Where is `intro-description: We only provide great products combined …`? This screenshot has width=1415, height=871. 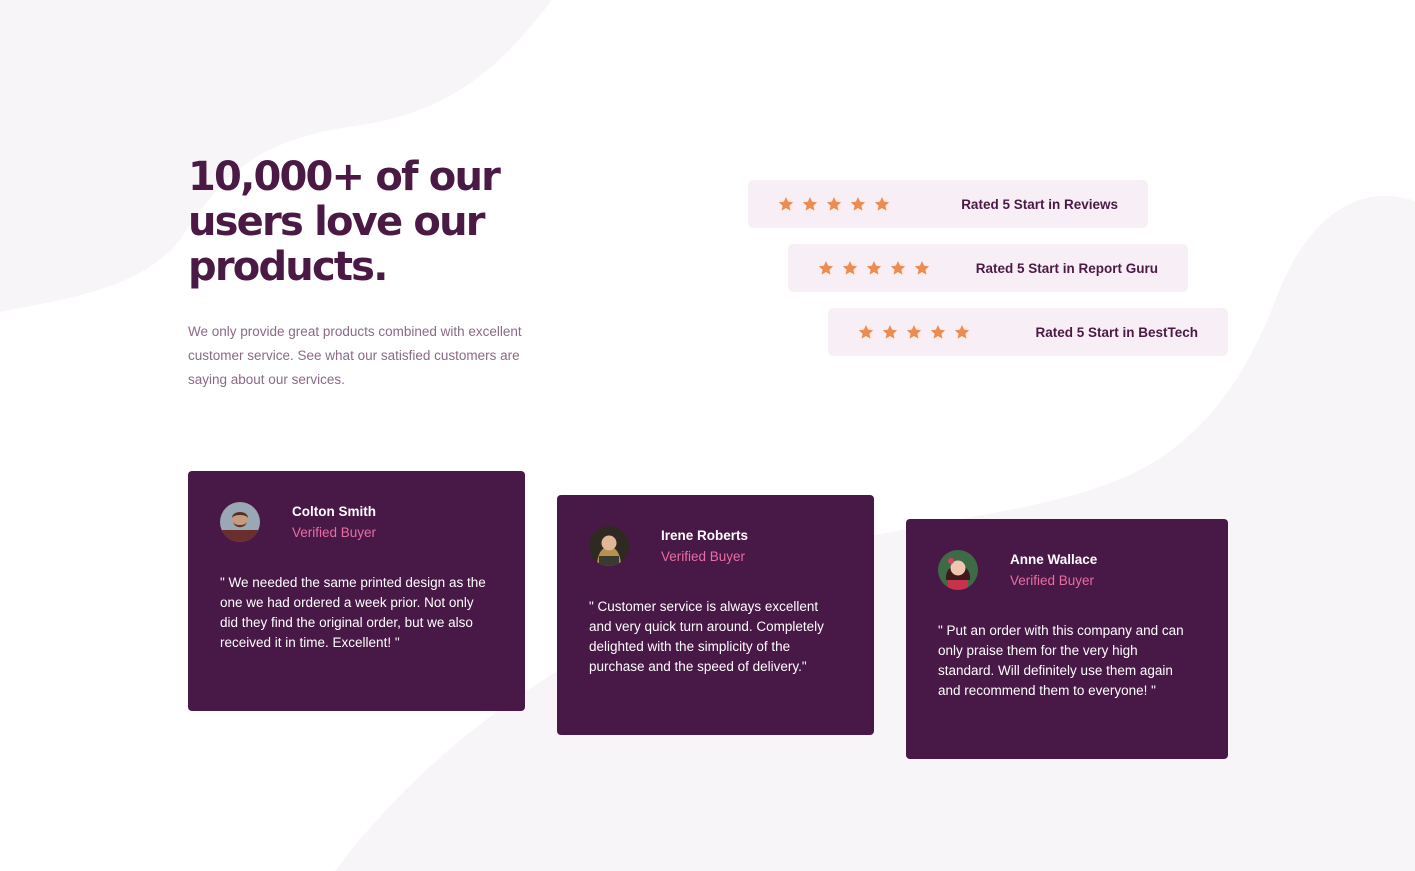
intro-description: We only provide great products combined … is located at coordinates (355, 355).